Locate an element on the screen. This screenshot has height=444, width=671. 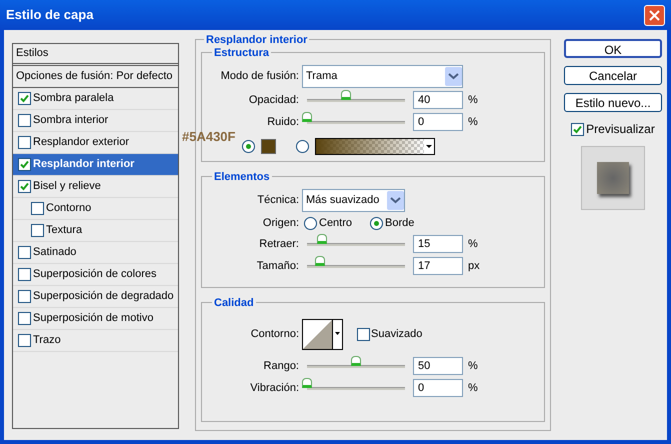
close-icon is located at coordinates (654, 15).